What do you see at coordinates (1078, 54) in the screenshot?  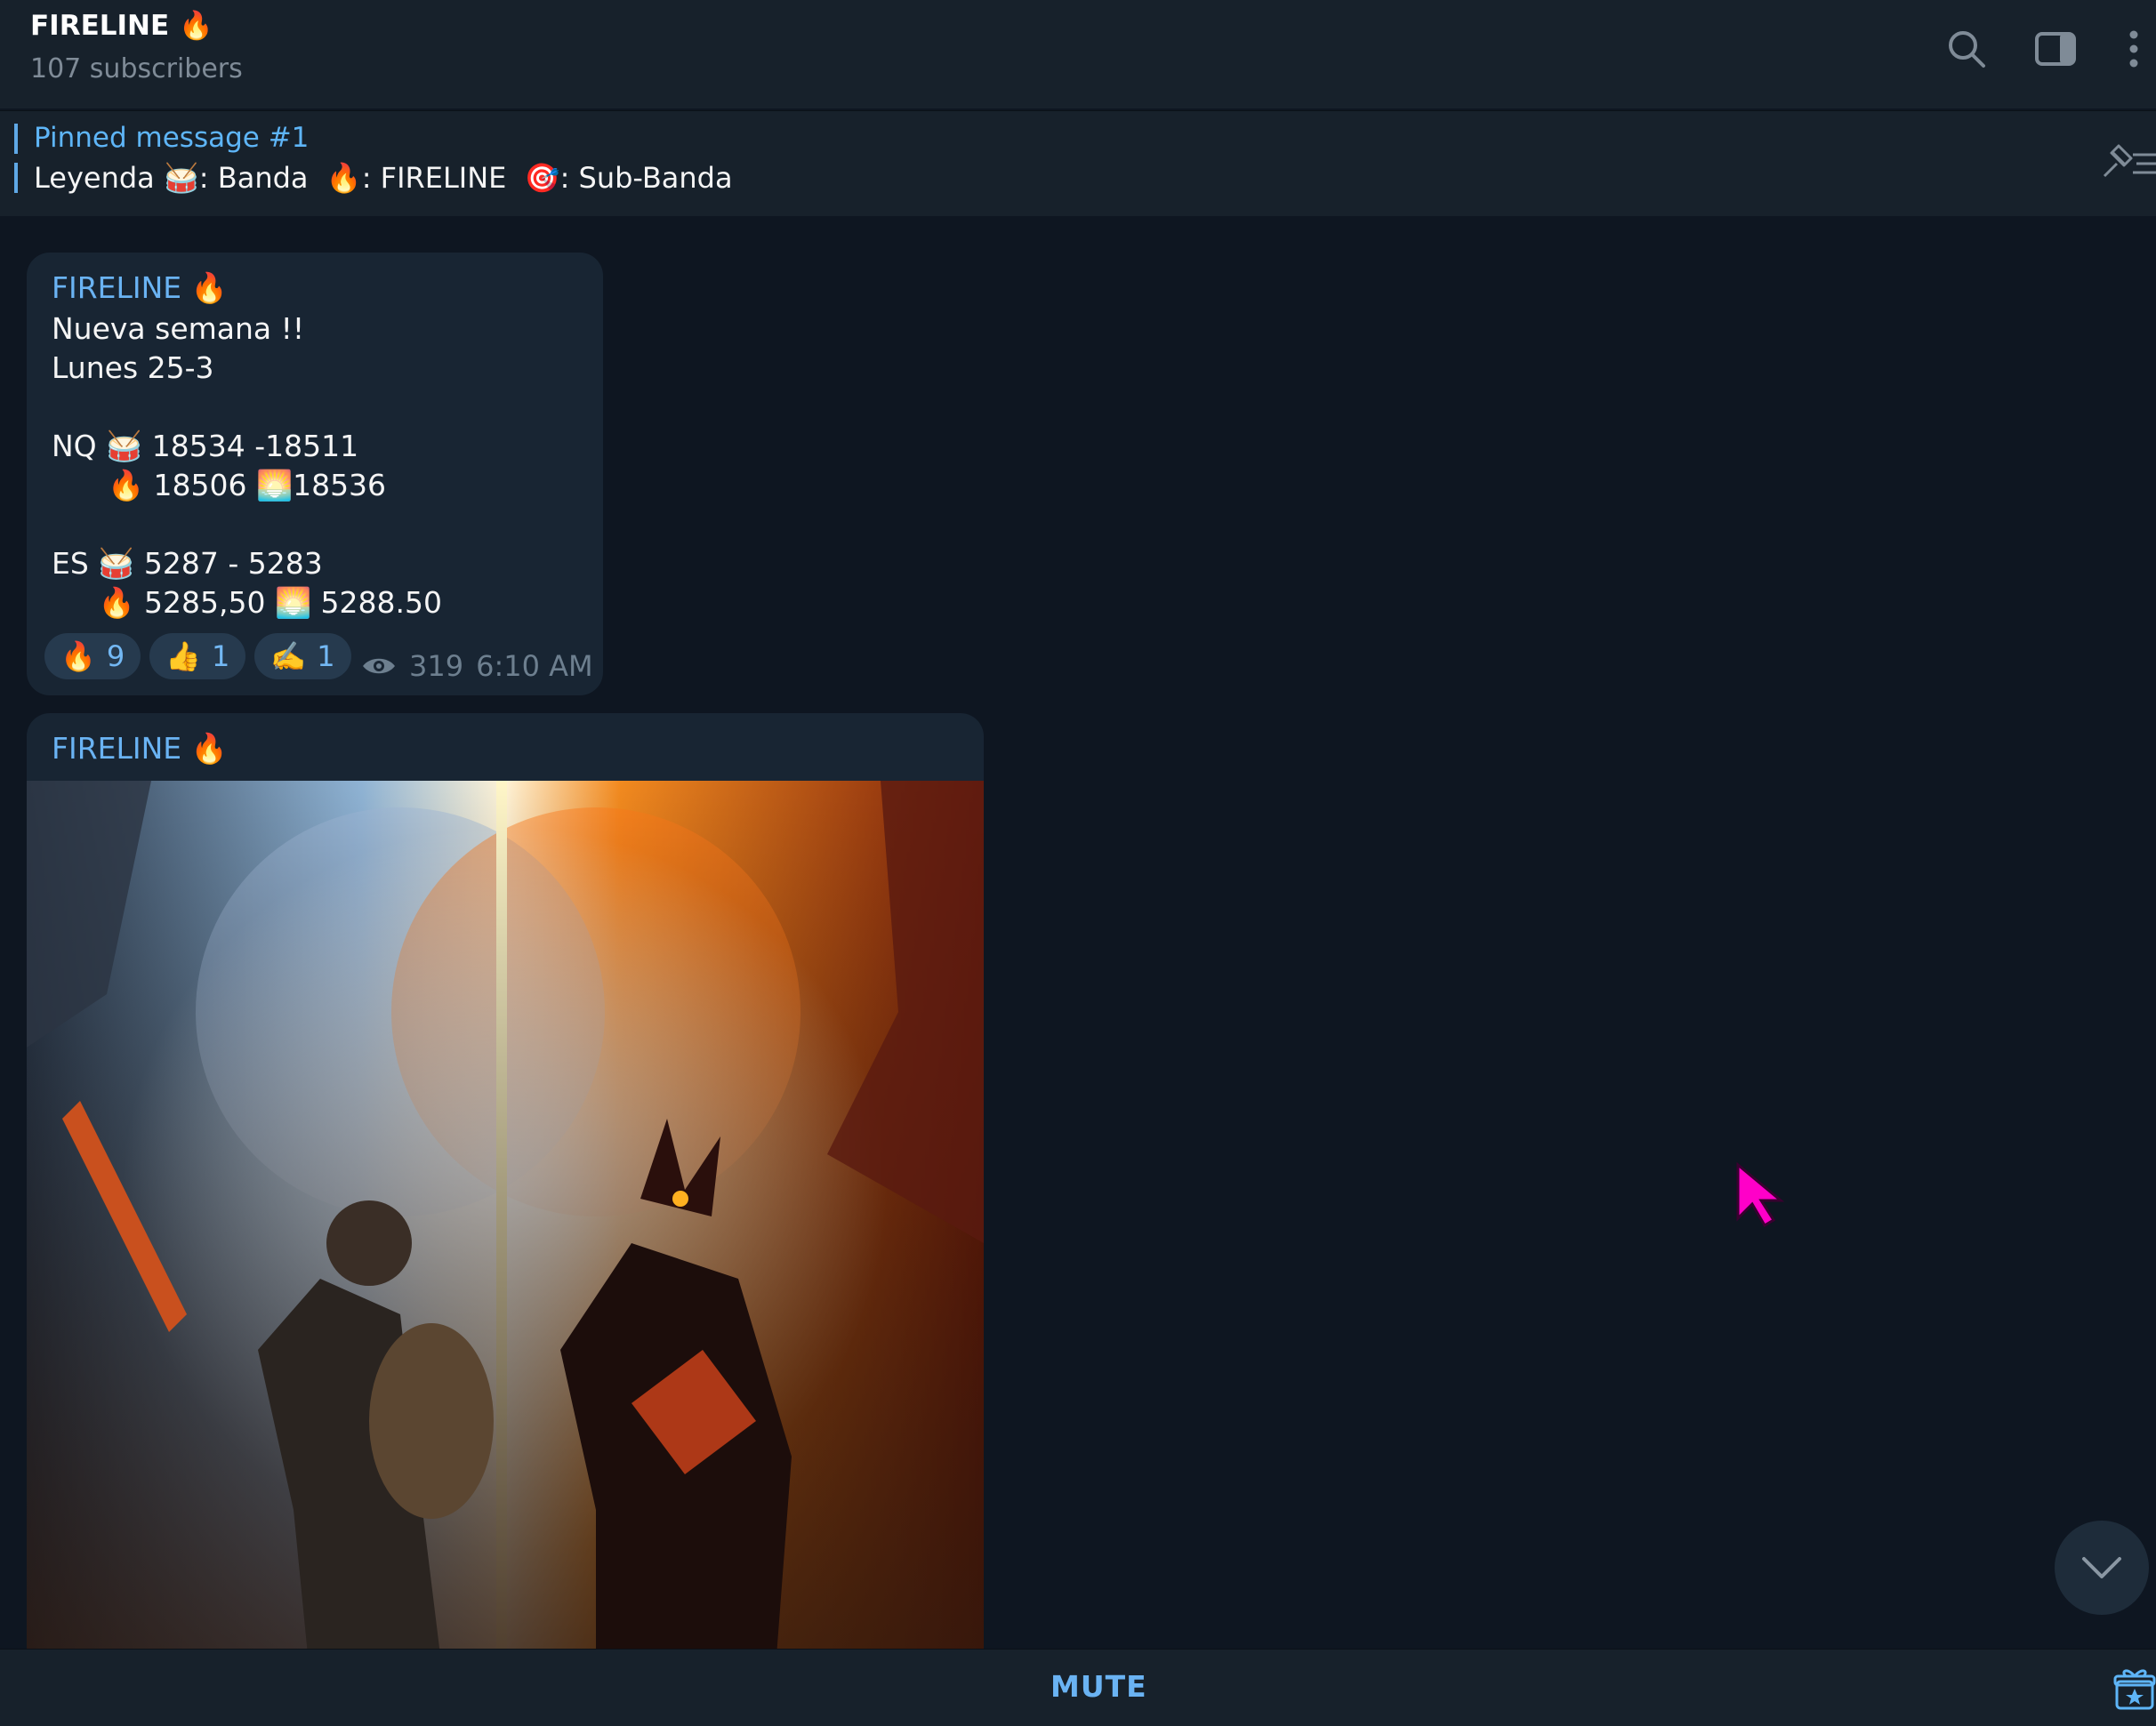 I see `chat-header: FIRELINE 🔥 107 subscribers` at bounding box center [1078, 54].